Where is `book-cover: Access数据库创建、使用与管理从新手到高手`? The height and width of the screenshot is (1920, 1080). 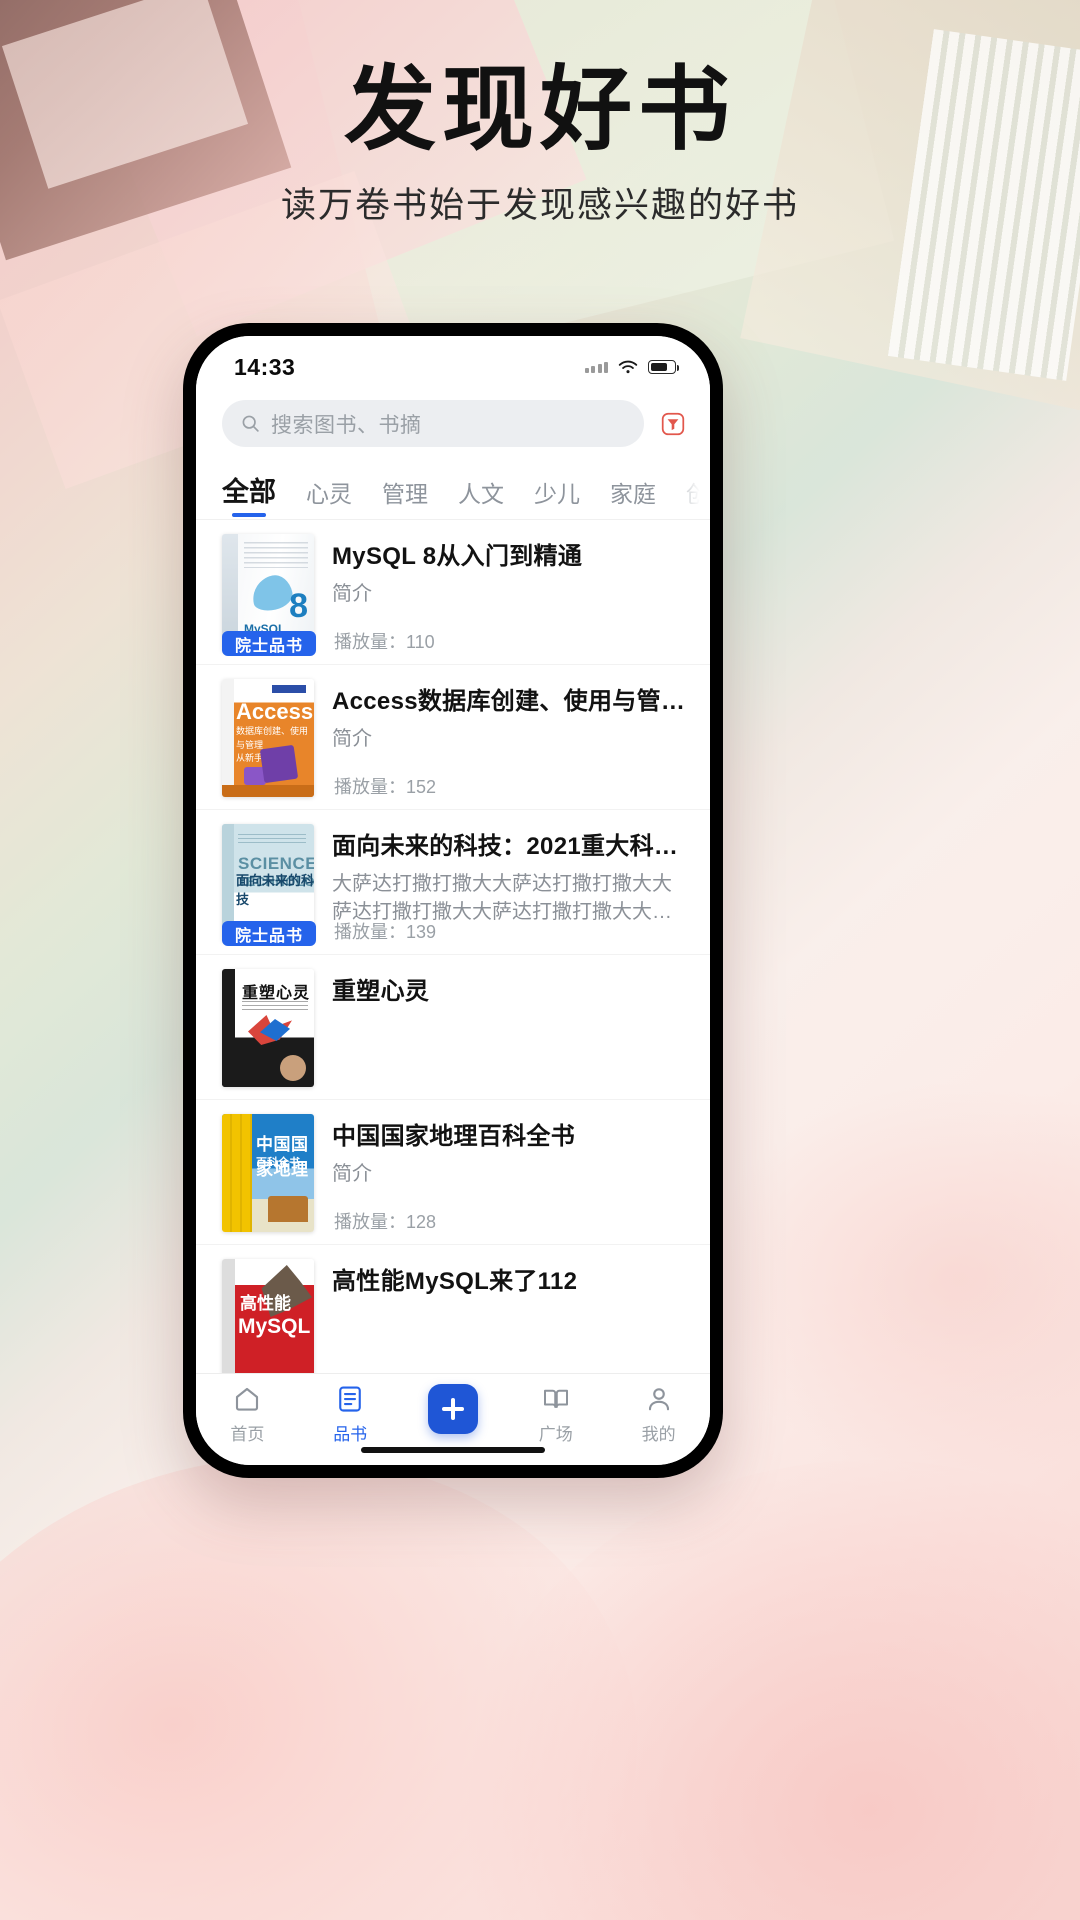 book-cover: Access数据库创建、使用与管理从新手到高手 is located at coordinates (268, 738).